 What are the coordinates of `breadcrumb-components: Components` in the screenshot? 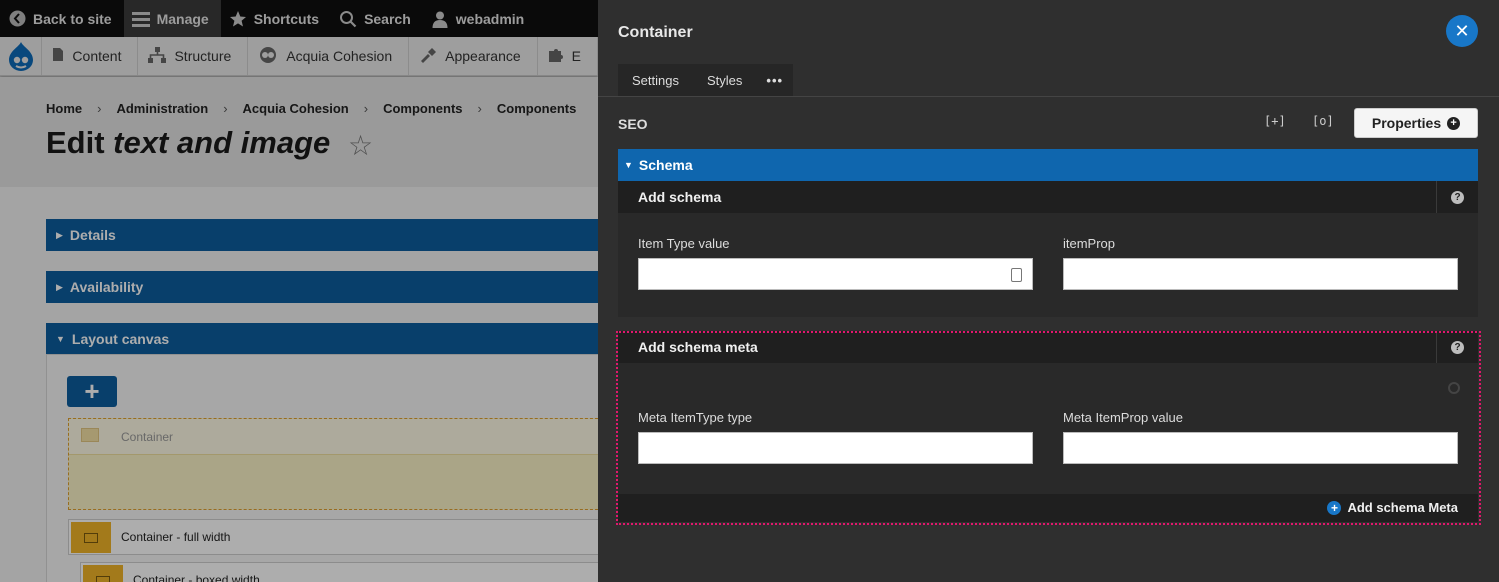 It's located at (422, 108).